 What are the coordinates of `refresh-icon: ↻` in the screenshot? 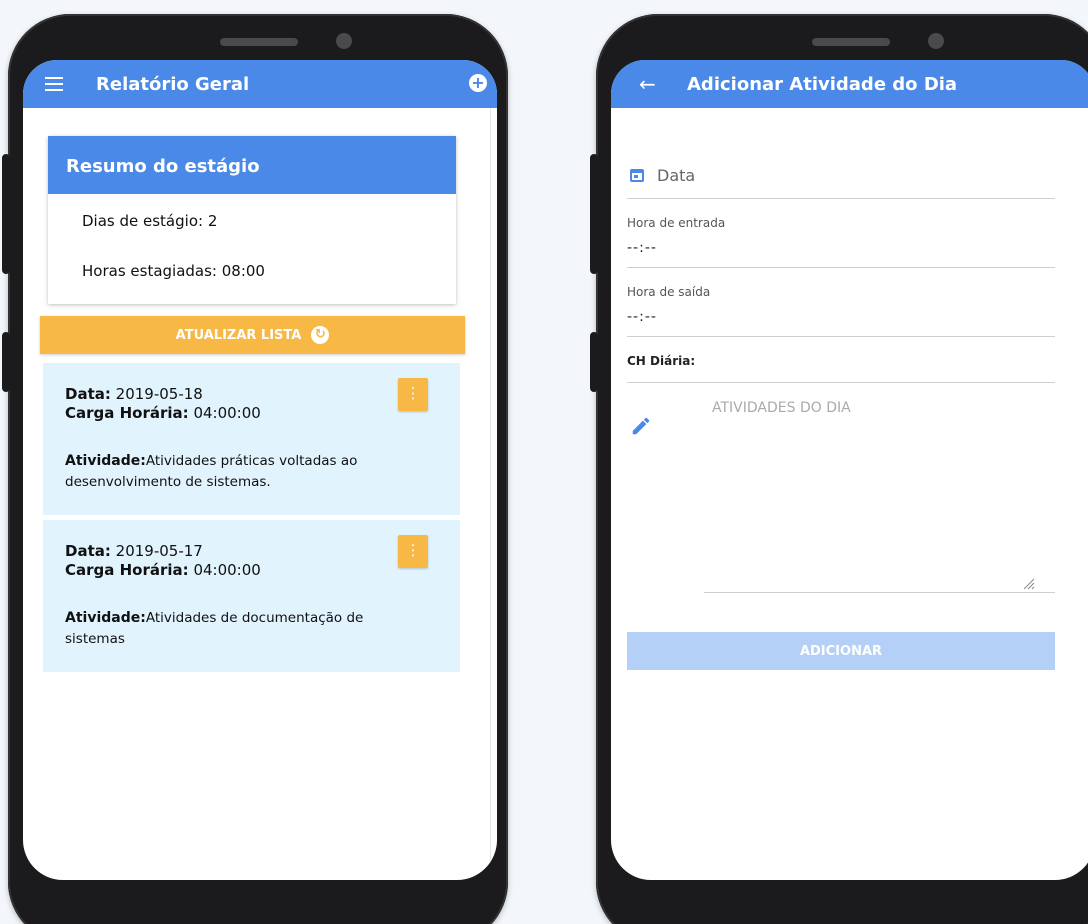 It's located at (320, 335).